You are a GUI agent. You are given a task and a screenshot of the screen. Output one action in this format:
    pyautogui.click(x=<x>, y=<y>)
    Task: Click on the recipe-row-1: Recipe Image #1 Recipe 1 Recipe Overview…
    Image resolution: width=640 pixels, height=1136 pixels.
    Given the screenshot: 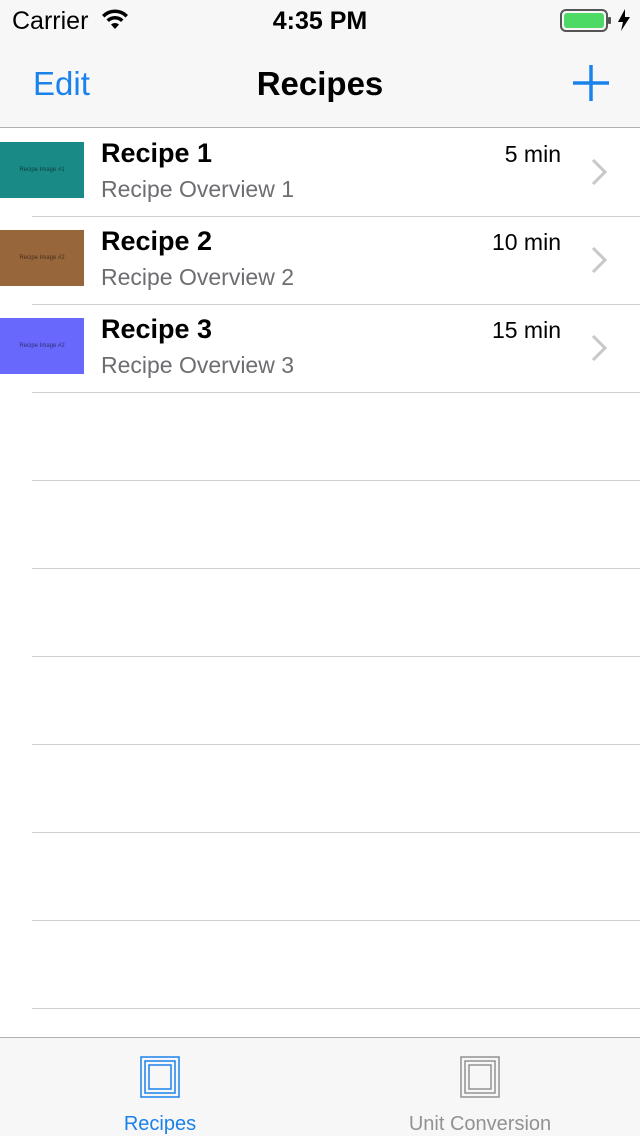 What is the action you would take?
    pyautogui.click(x=320, y=173)
    